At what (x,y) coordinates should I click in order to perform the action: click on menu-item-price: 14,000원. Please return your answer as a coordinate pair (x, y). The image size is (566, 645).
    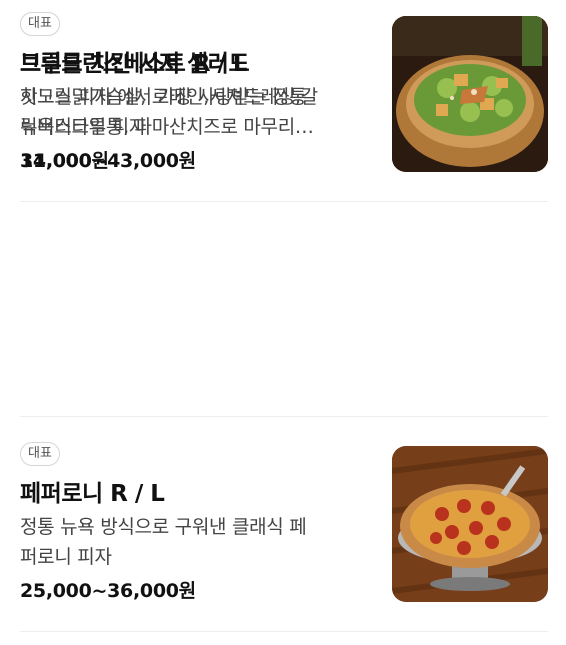
    Looking at the image, I should click on (64, 161).